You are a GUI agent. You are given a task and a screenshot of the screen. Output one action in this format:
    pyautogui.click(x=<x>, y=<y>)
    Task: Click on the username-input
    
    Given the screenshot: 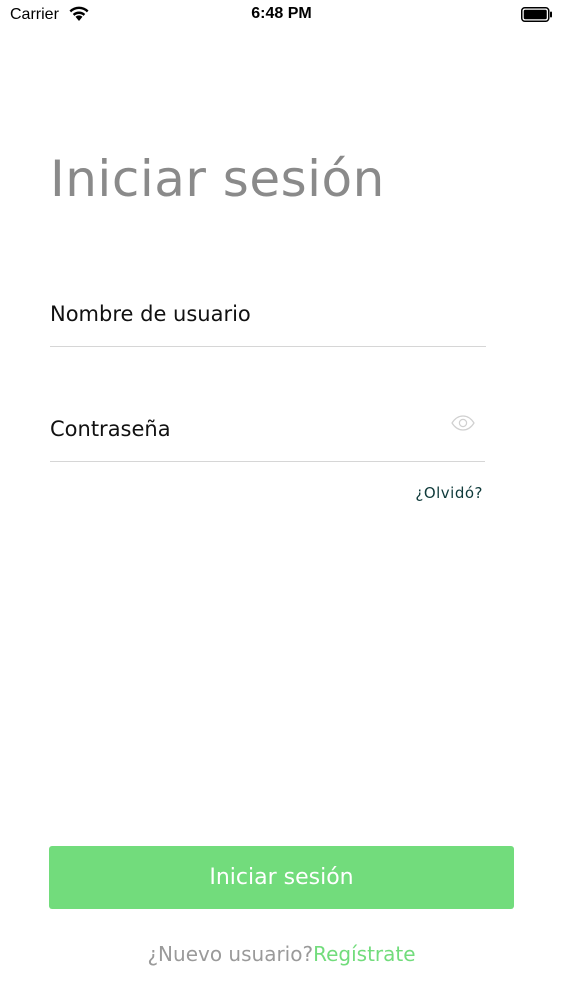 What is the action you would take?
    pyautogui.click(x=240, y=314)
    